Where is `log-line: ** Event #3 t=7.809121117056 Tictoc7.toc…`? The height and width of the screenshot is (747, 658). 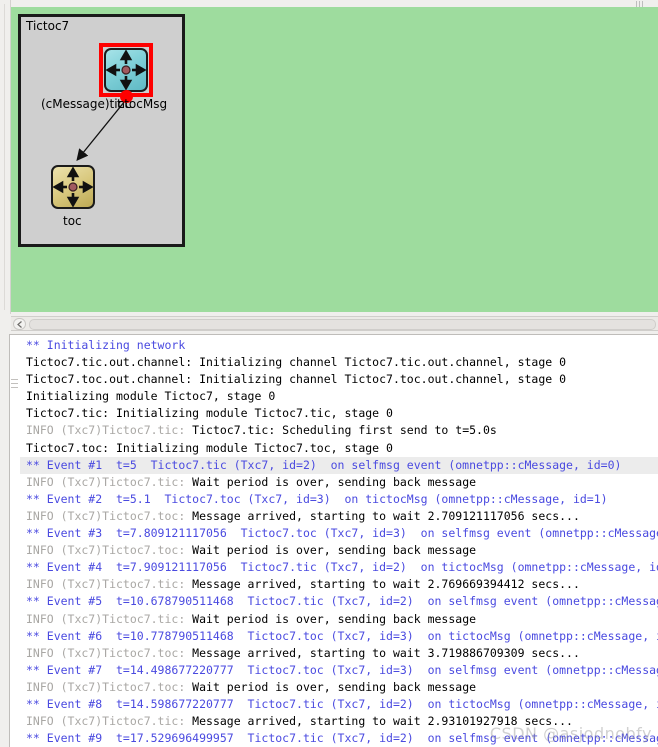
log-line: ** Event #3 t=7.809121117056 Tictoc7.toc… is located at coordinates (339, 533).